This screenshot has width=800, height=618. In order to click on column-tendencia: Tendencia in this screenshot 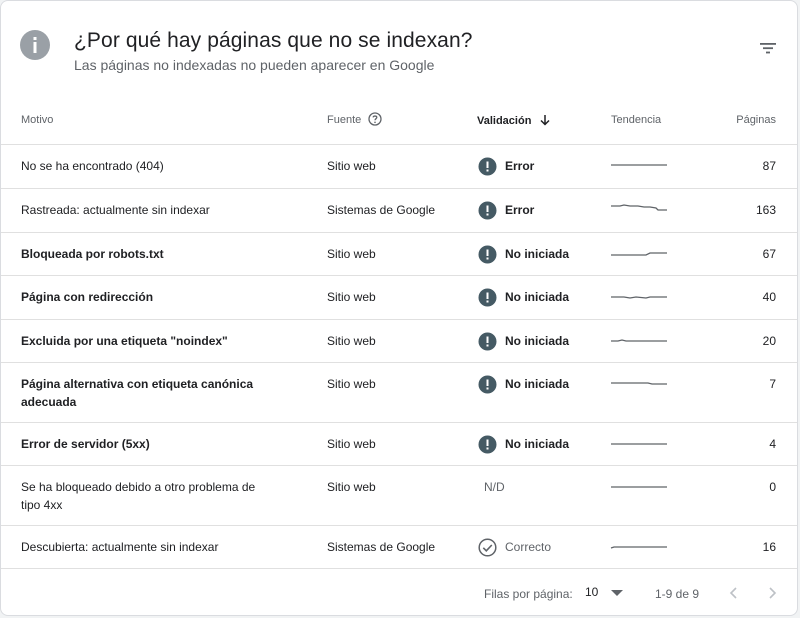, I will do `click(636, 120)`.